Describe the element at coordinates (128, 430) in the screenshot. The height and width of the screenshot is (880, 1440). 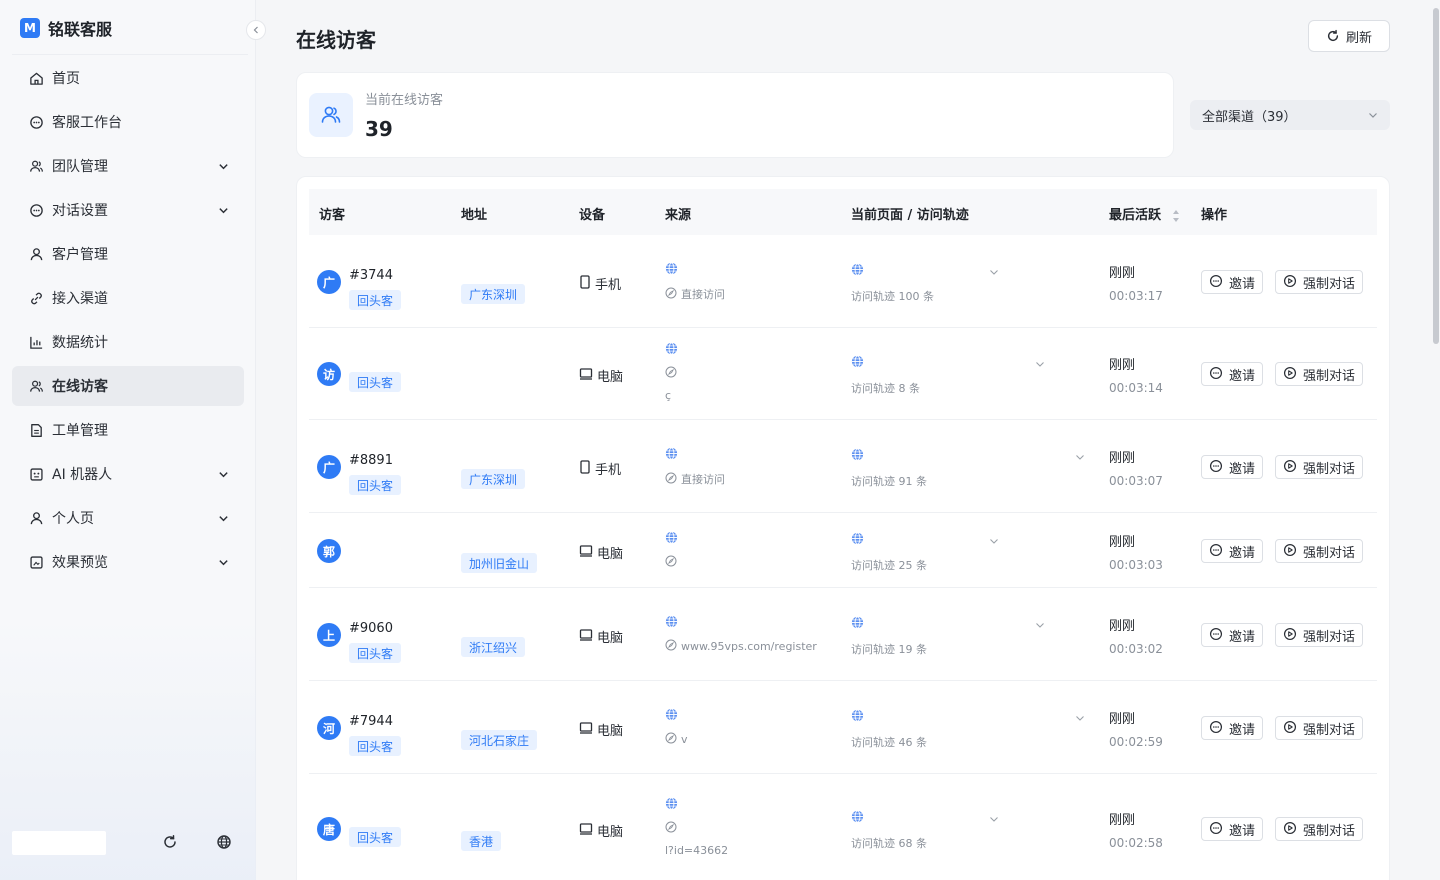
I see `sidebar-item: 工单管理` at that location.